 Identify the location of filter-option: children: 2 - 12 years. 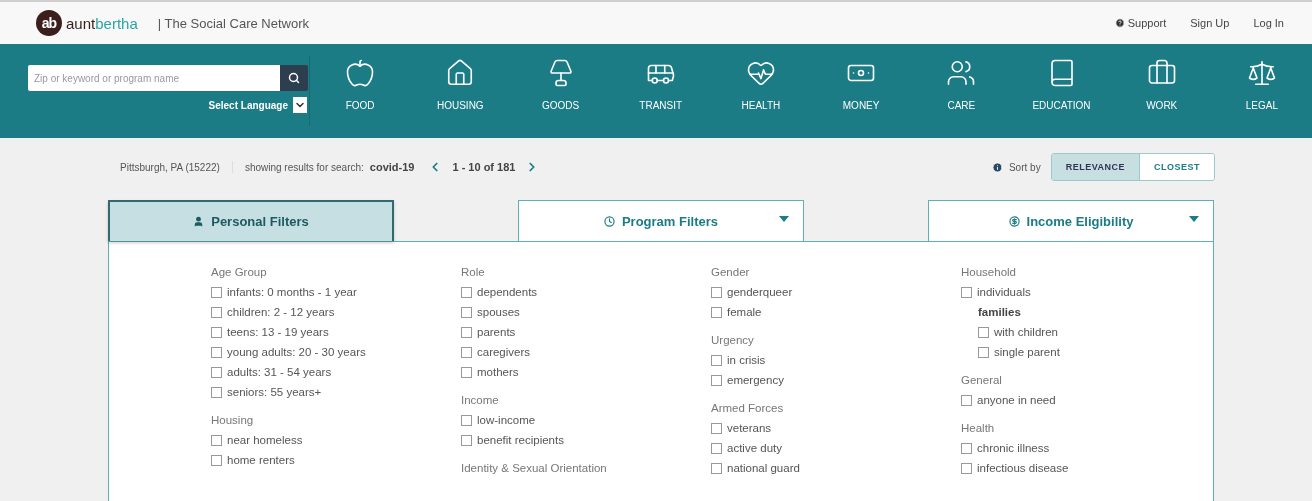
(336, 312).